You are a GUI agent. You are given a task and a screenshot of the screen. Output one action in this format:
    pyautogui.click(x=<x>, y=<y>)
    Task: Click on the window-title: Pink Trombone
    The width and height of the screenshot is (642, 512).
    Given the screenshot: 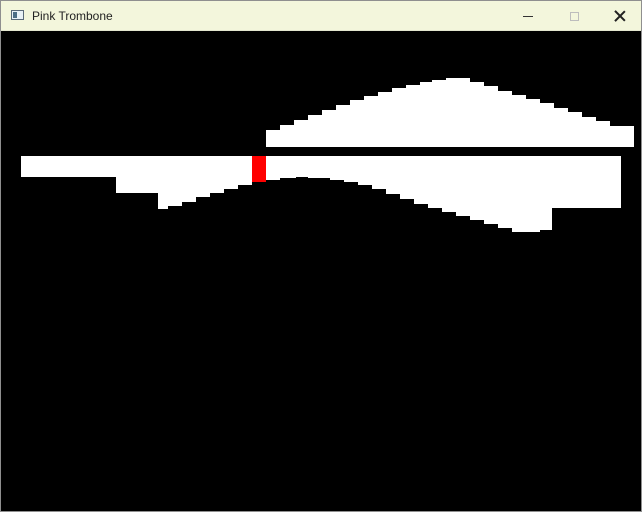 What is the action you would take?
    pyautogui.click(x=72, y=16)
    